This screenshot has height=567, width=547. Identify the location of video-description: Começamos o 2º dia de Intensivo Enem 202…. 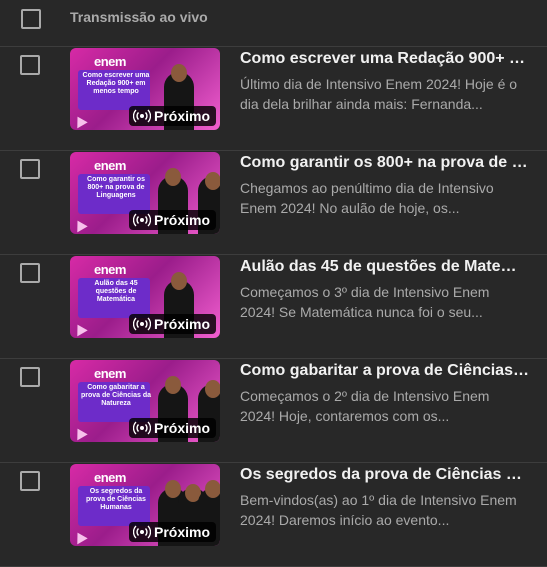
(365, 406).